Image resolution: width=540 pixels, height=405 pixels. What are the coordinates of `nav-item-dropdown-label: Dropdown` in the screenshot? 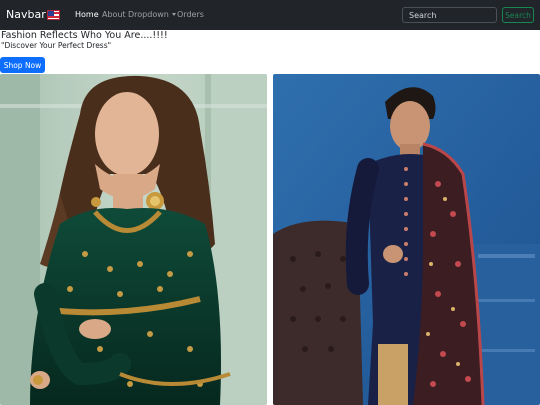 It's located at (148, 14).